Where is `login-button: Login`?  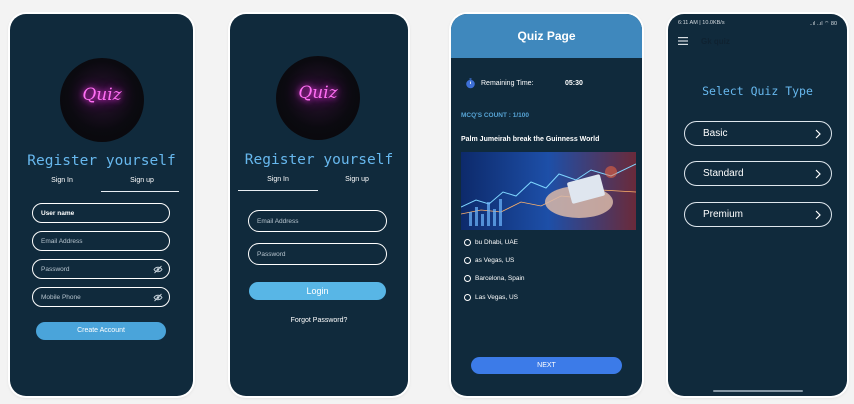 login-button: Login is located at coordinates (317, 291).